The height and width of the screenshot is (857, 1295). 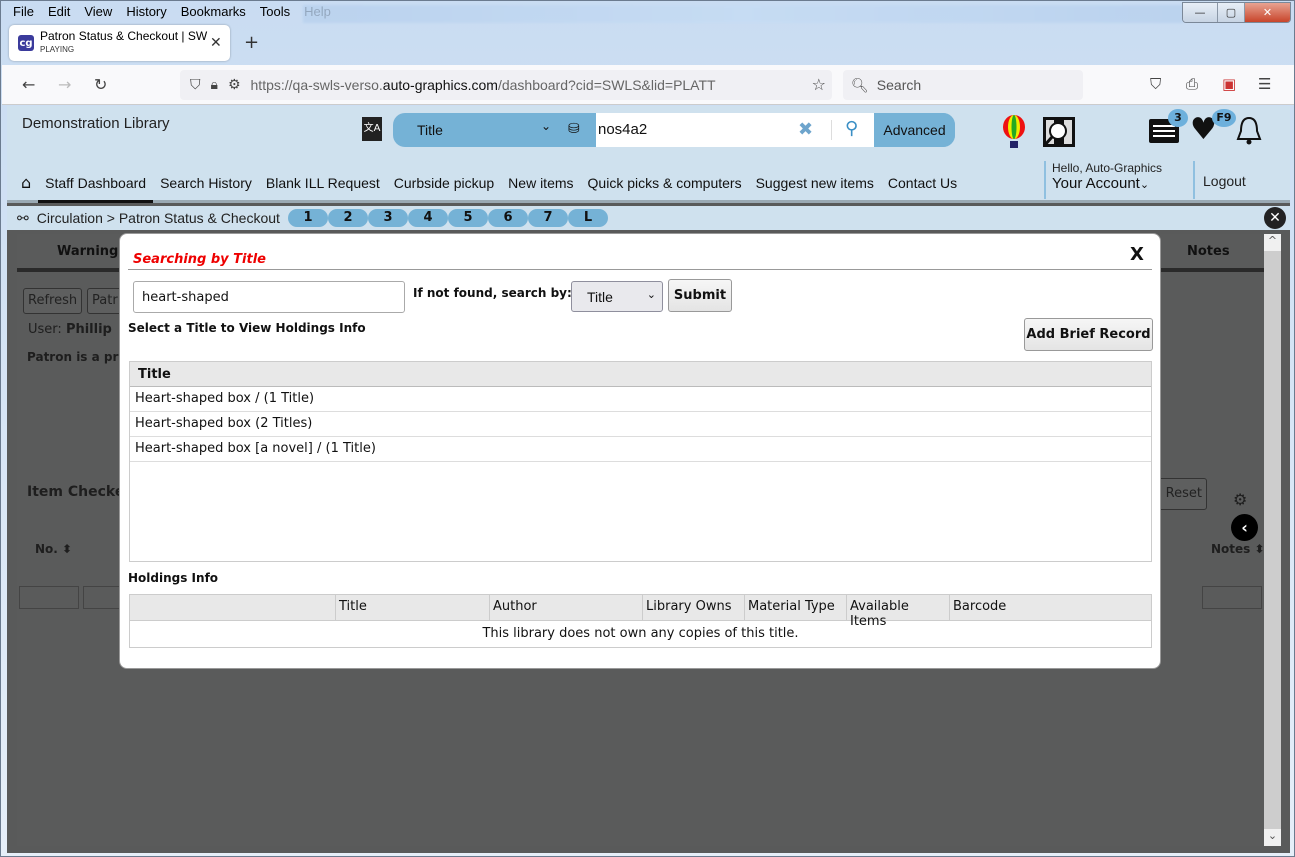 I want to click on session-pill-l: L, so click(x=588, y=218).